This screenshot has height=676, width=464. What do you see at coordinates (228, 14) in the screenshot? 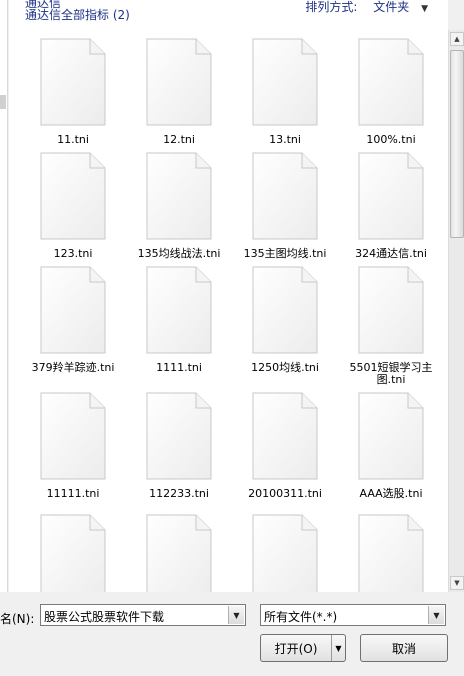
I see `file-list-header: 通达信 通达信全部指标 (2) 排列方式: 文件夹 ▼` at bounding box center [228, 14].